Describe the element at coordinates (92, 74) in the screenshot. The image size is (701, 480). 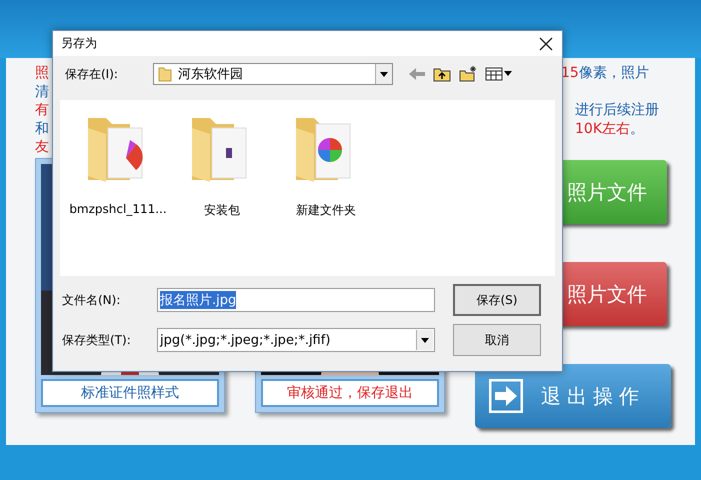
I see `location-label: 保存在(I):` at that location.